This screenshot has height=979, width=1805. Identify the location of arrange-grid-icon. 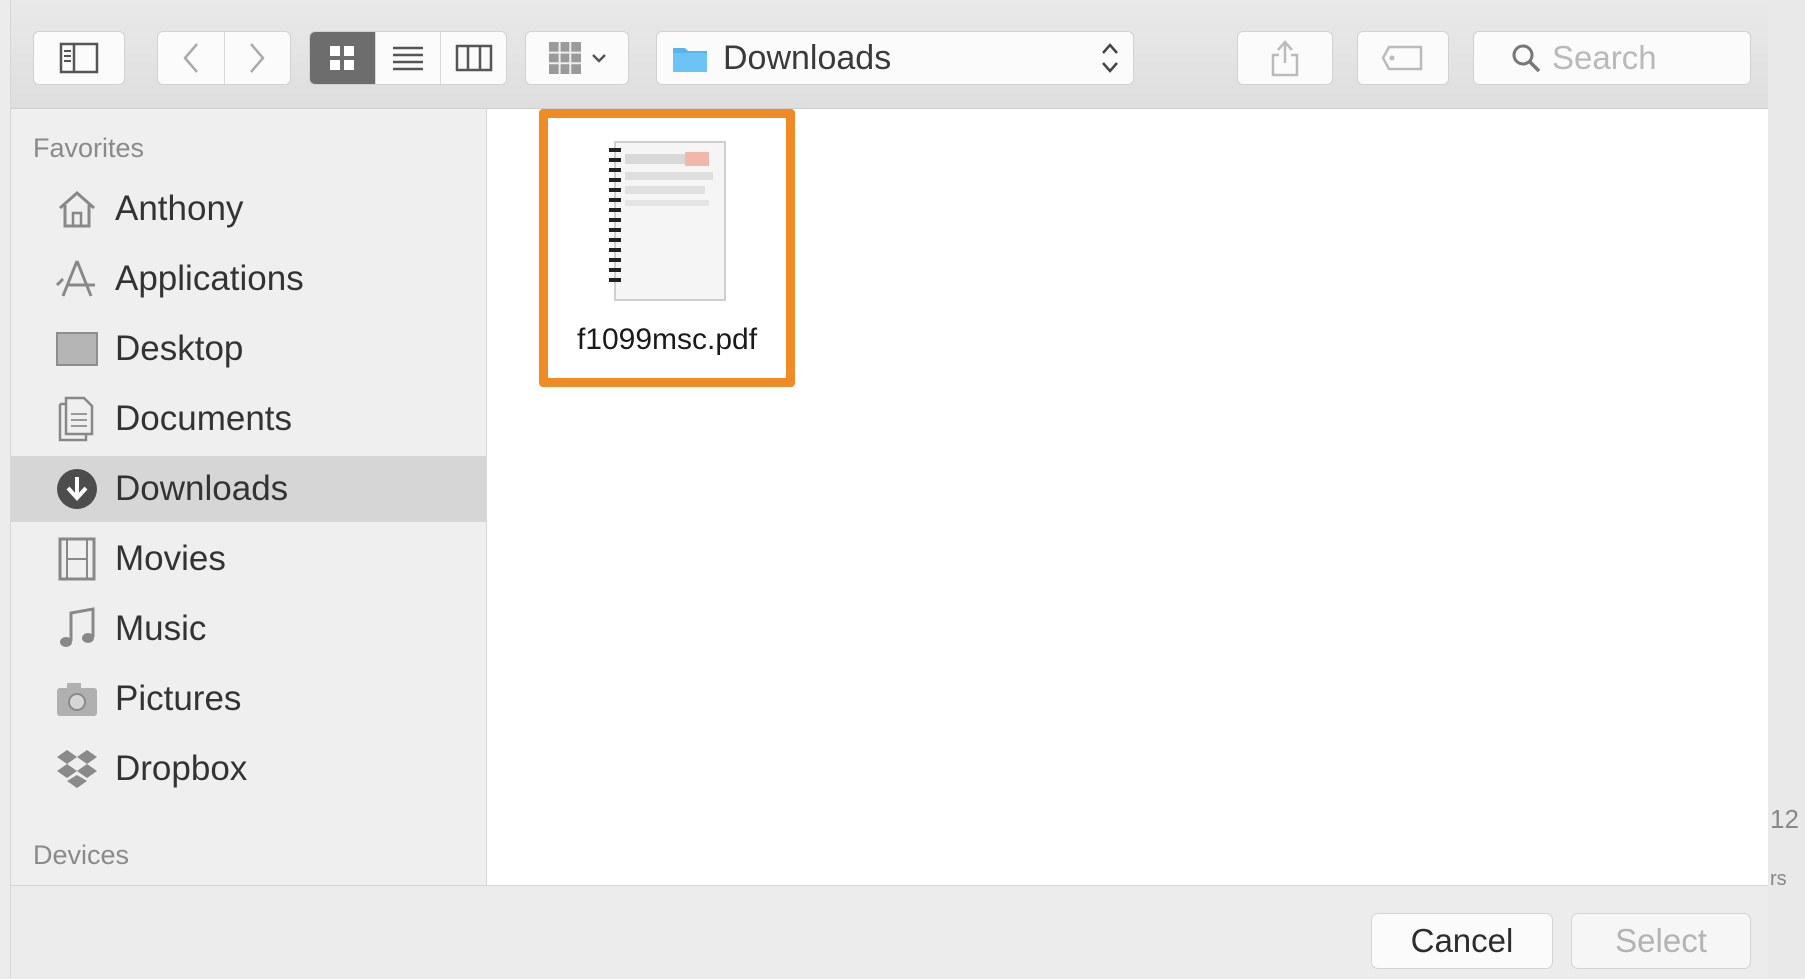
(565, 58).